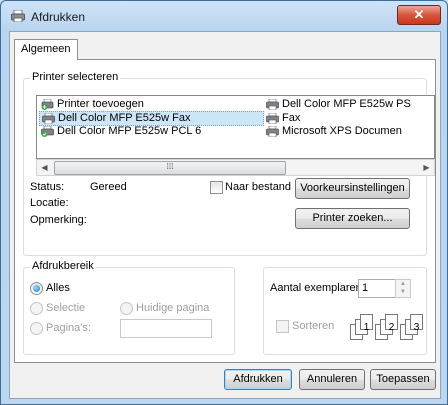 The image size is (448, 405). I want to click on print-to-file-checkbox, so click(216, 187).